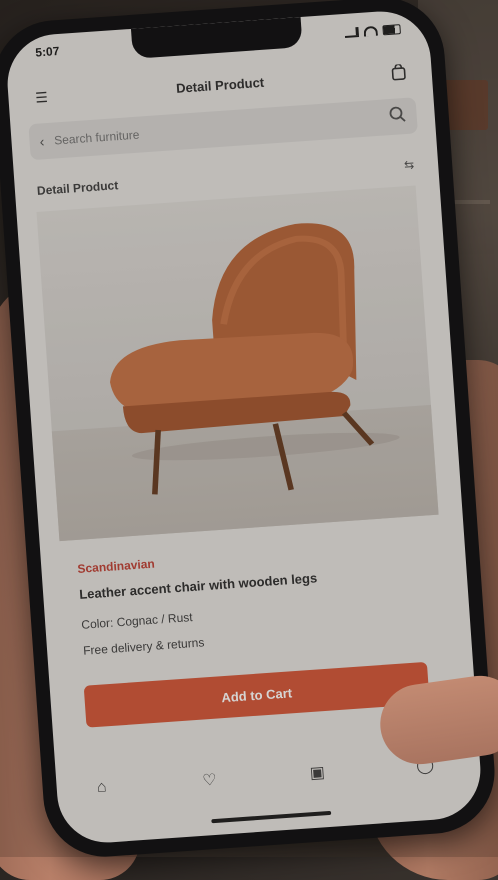 This screenshot has height=880, width=498. Describe the element at coordinates (47, 51) in the screenshot. I see `status-time: 5:07` at that location.